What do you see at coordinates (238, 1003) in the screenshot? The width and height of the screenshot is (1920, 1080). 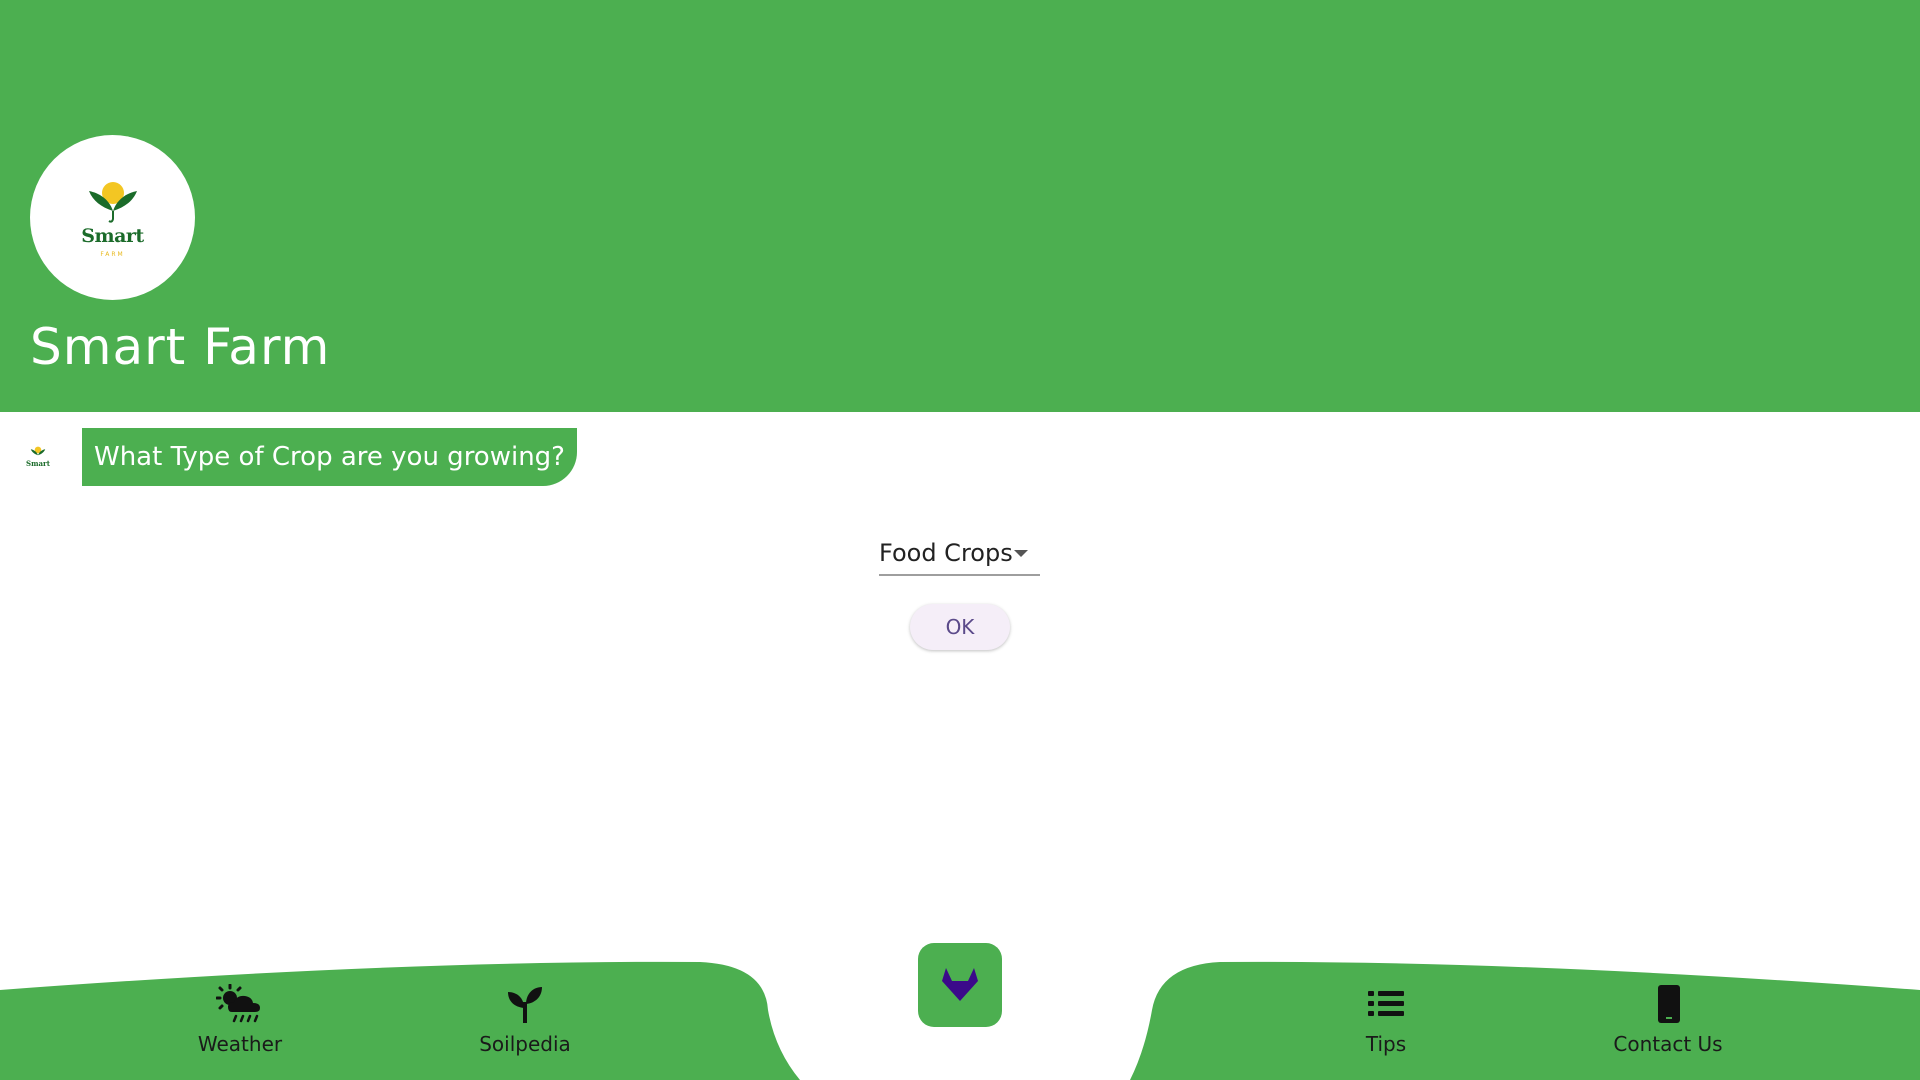 I see `weather-icon` at bounding box center [238, 1003].